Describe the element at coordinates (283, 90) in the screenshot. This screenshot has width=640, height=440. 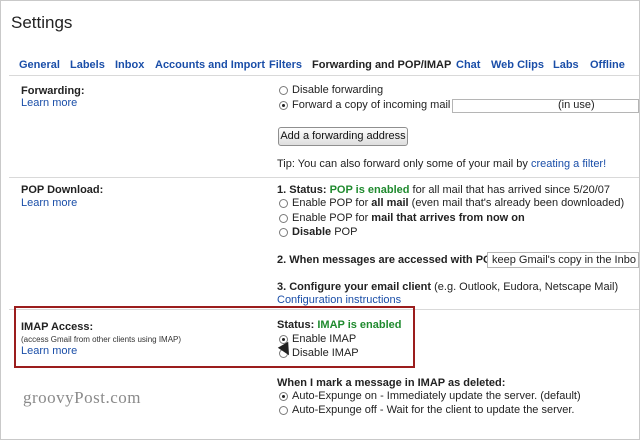
I see `disable-forwarding-radio` at that location.